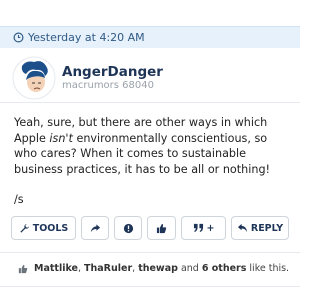 This screenshot has width=320, height=300. What do you see at coordinates (203, 228) in the screenshot?
I see `multiquote-button: +` at bounding box center [203, 228].